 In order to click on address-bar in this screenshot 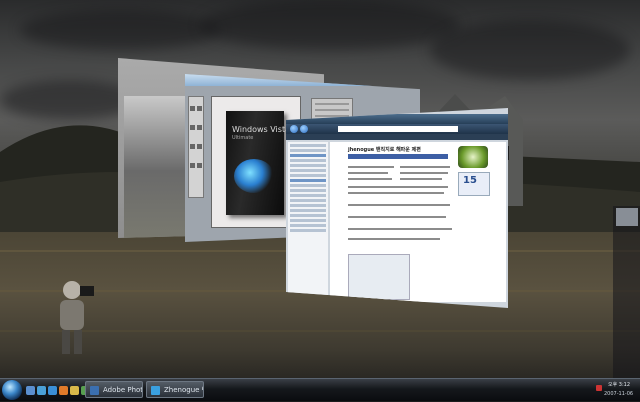, I will do `click(398, 129)`.